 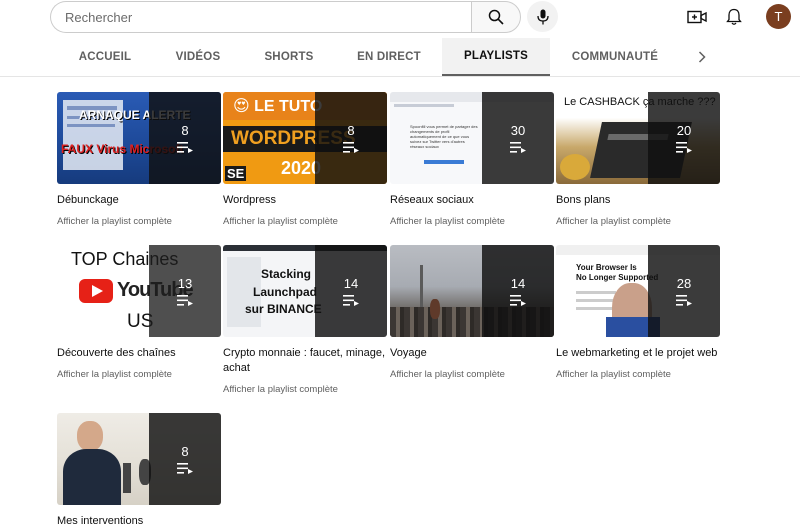 I want to click on thumbnail-text: sur BINANCE, so click(x=283, y=309).